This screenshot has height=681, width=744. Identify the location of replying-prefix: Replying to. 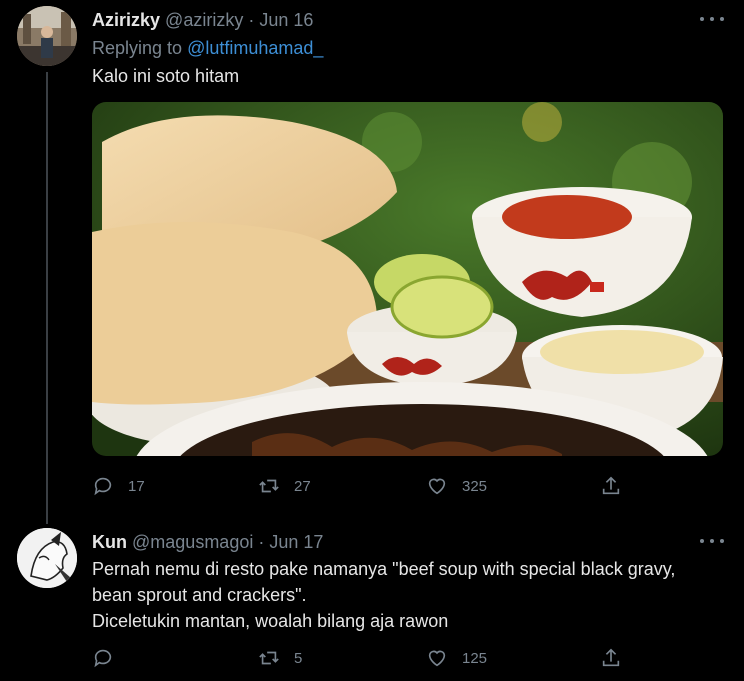
(140, 48).